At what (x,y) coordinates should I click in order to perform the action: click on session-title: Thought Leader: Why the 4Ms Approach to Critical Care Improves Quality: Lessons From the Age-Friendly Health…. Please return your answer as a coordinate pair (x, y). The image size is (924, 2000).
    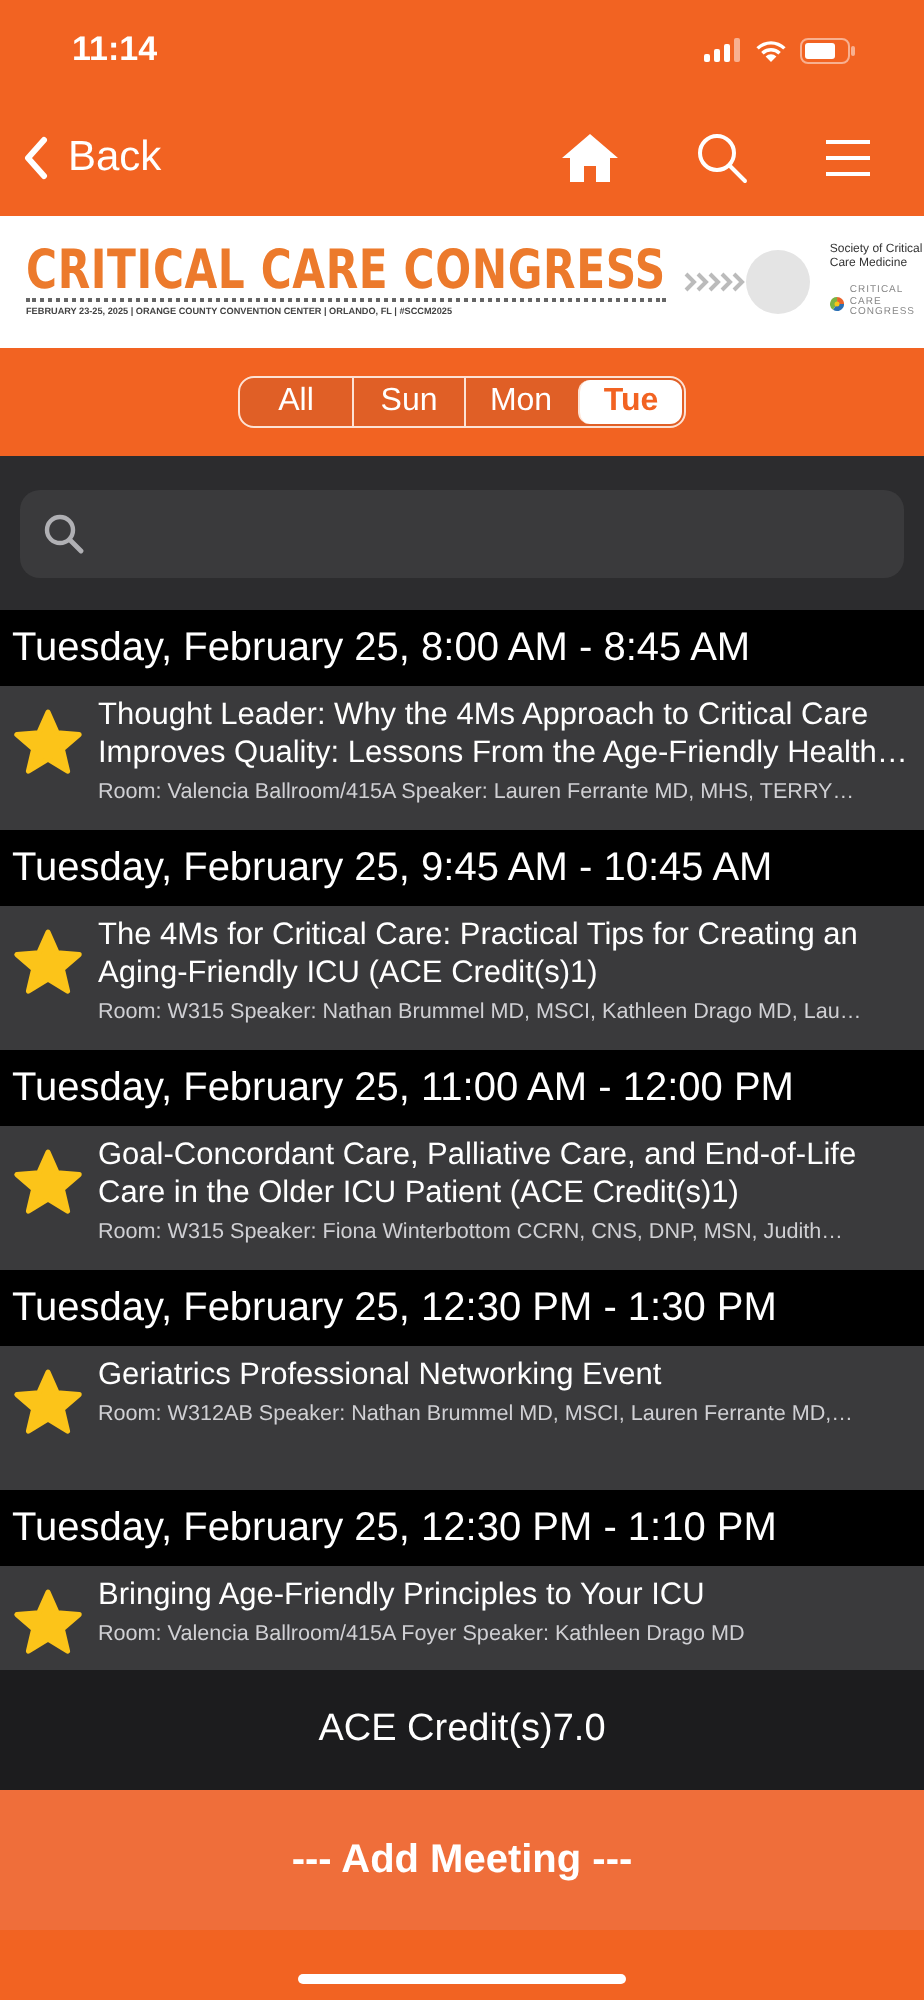
    Looking at the image, I should click on (504, 734).